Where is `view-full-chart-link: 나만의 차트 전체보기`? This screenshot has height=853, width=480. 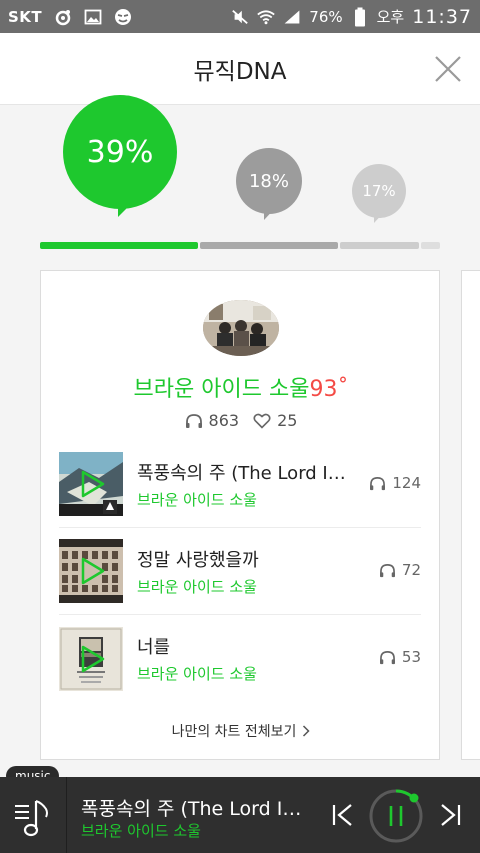
view-full-chart-link: 나만의 차트 전체보기 is located at coordinates (241, 731).